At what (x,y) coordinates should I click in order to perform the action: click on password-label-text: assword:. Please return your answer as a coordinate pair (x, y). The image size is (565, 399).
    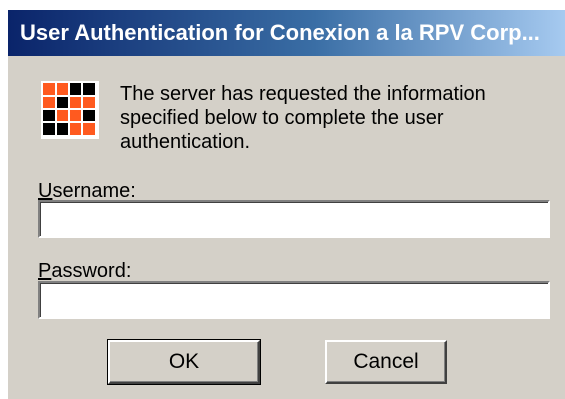
    Looking at the image, I should click on (91, 271).